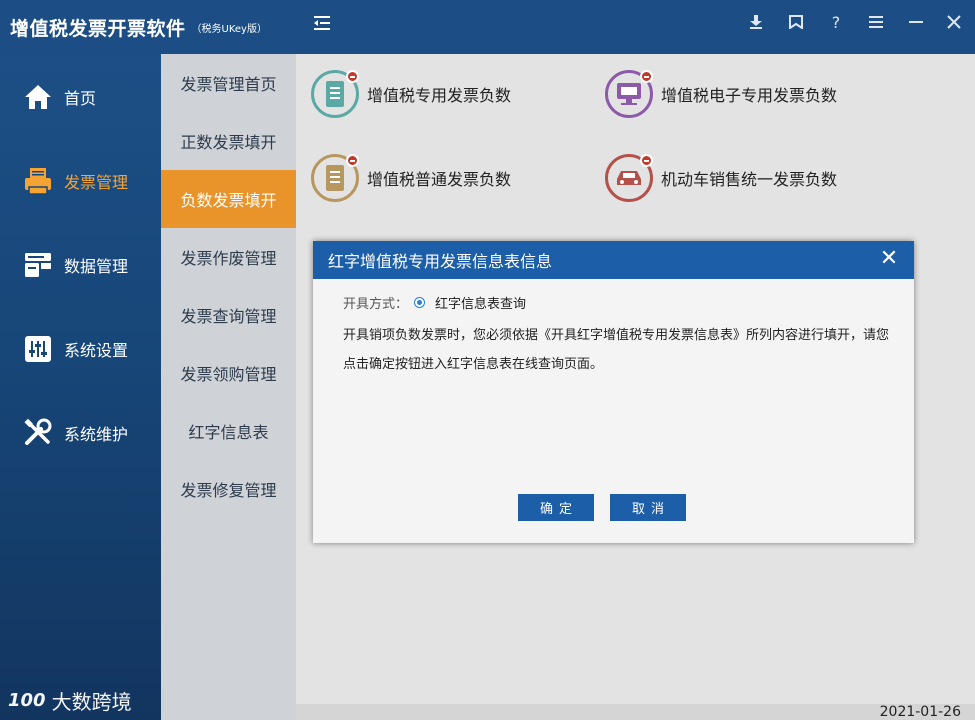 Image resolution: width=975 pixels, height=720 pixels. What do you see at coordinates (38, 265) in the screenshot?
I see `data-icon` at bounding box center [38, 265].